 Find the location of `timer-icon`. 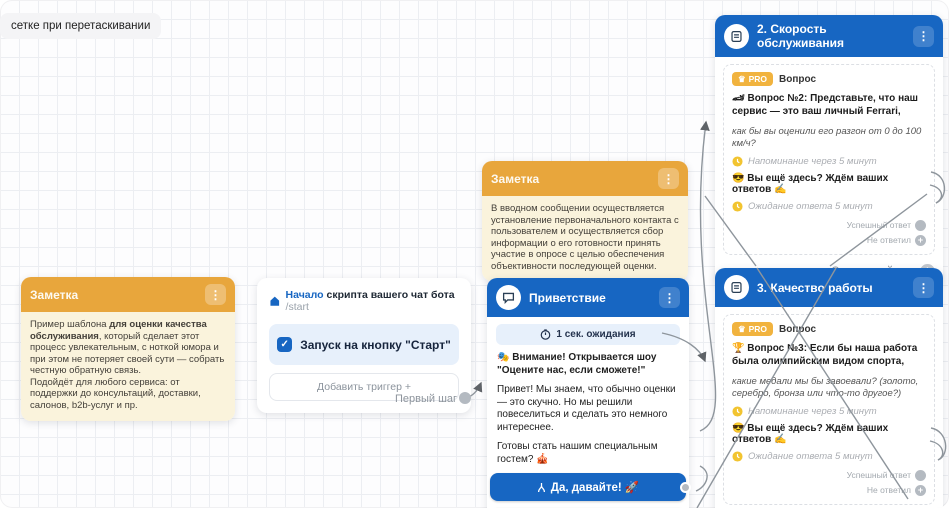

timer-icon is located at coordinates (546, 334).